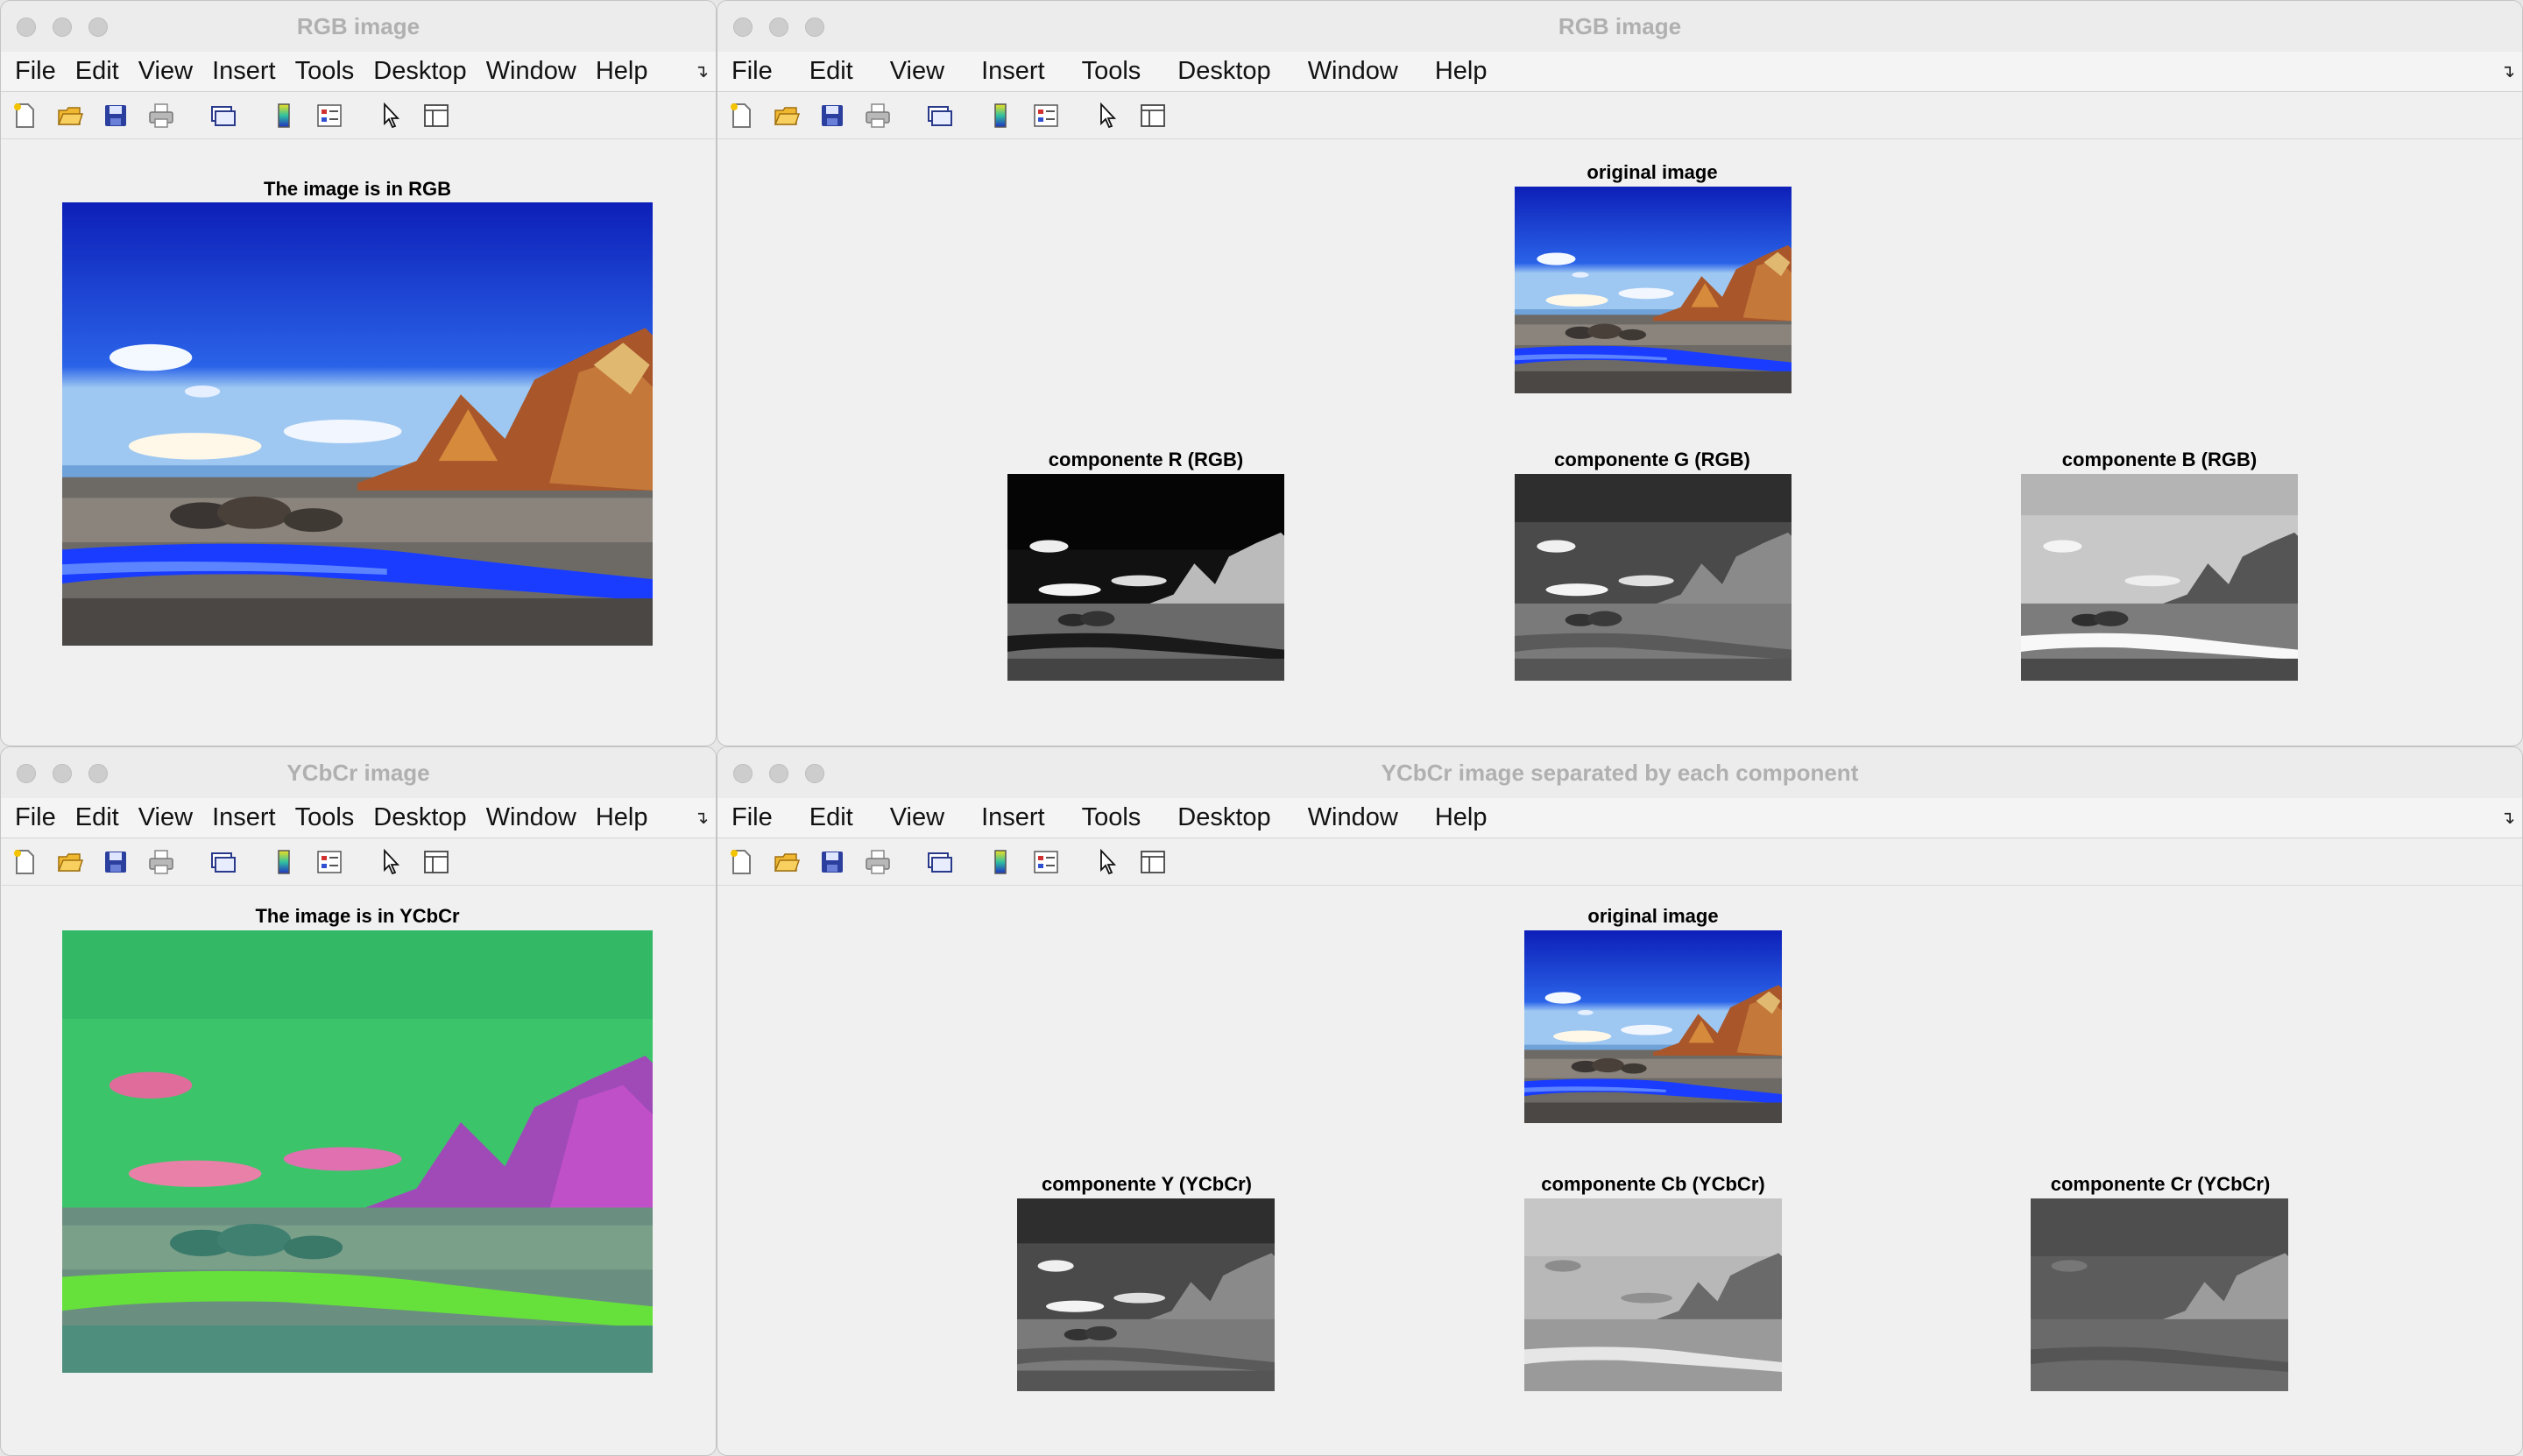 This screenshot has width=2523, height=1456. Describe the element at coordinates (1653, 916) in the screenshot. I see `original-image-title: original image` at that location.